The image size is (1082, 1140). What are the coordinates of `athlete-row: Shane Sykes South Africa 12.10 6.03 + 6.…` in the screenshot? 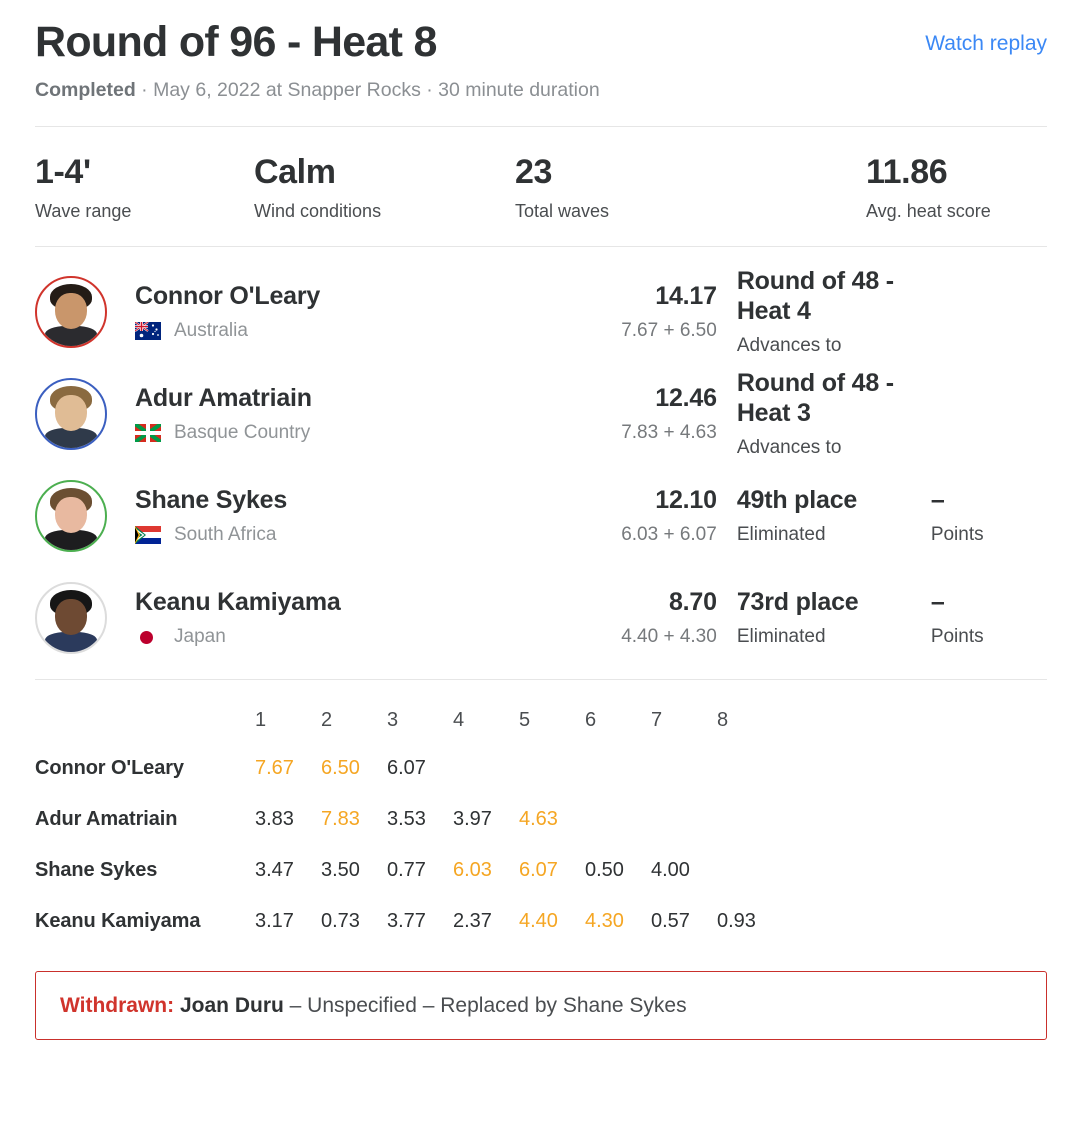 It's located at (541, 516).